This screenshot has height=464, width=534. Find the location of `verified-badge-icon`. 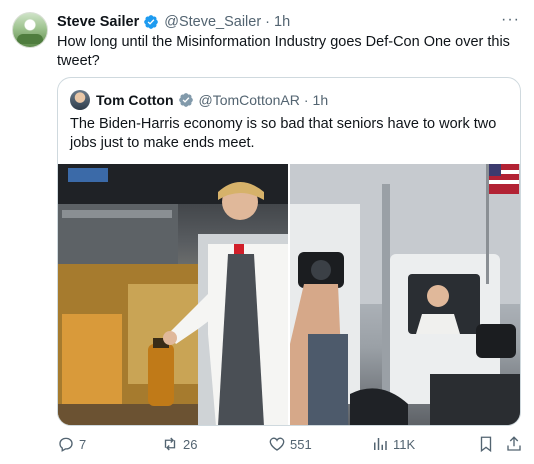

verified-badge-icon is located at coordinates (151, 22).